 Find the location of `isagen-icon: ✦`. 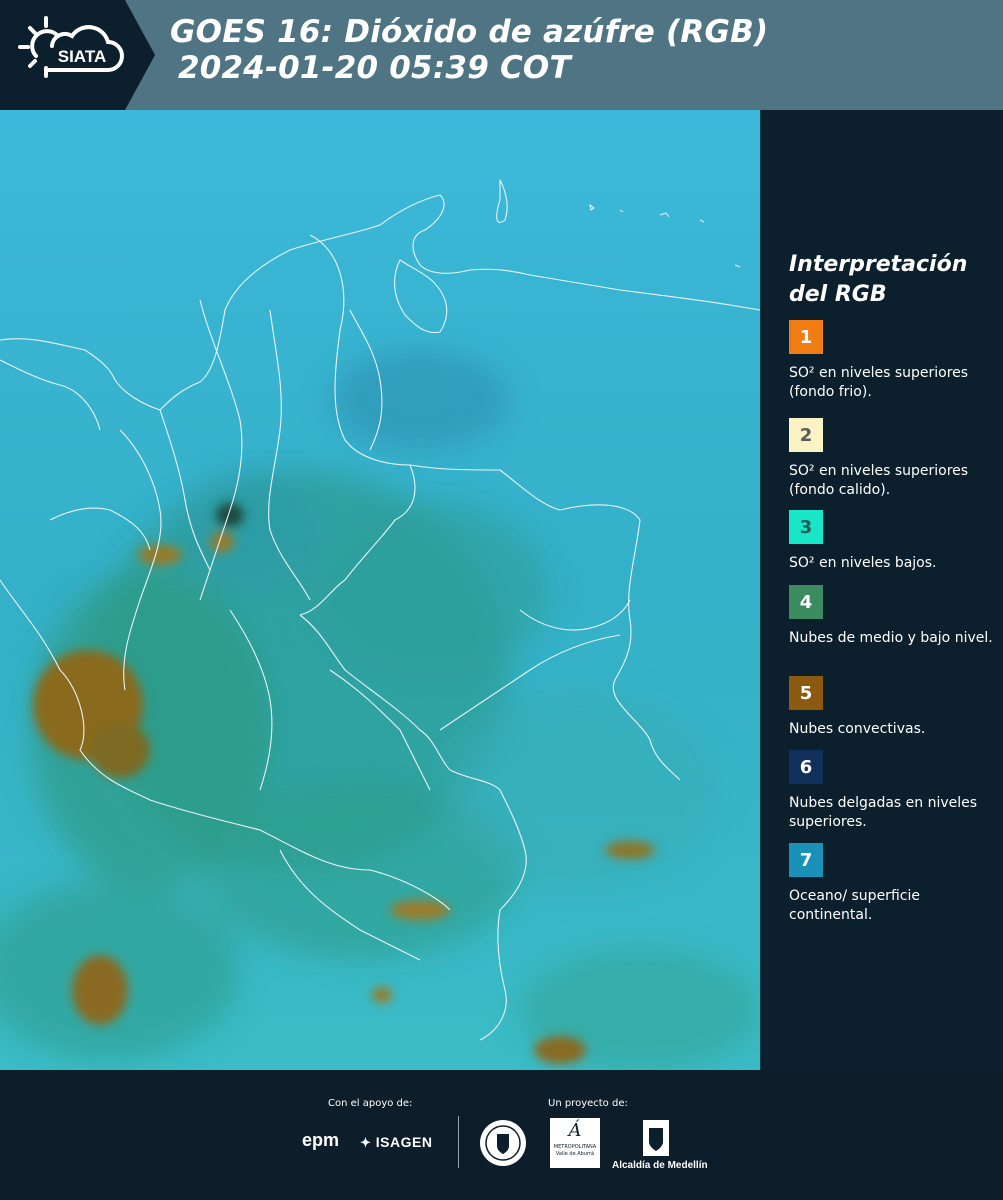

isagen-icon: ✦ is located at coordinates (366, 1142).